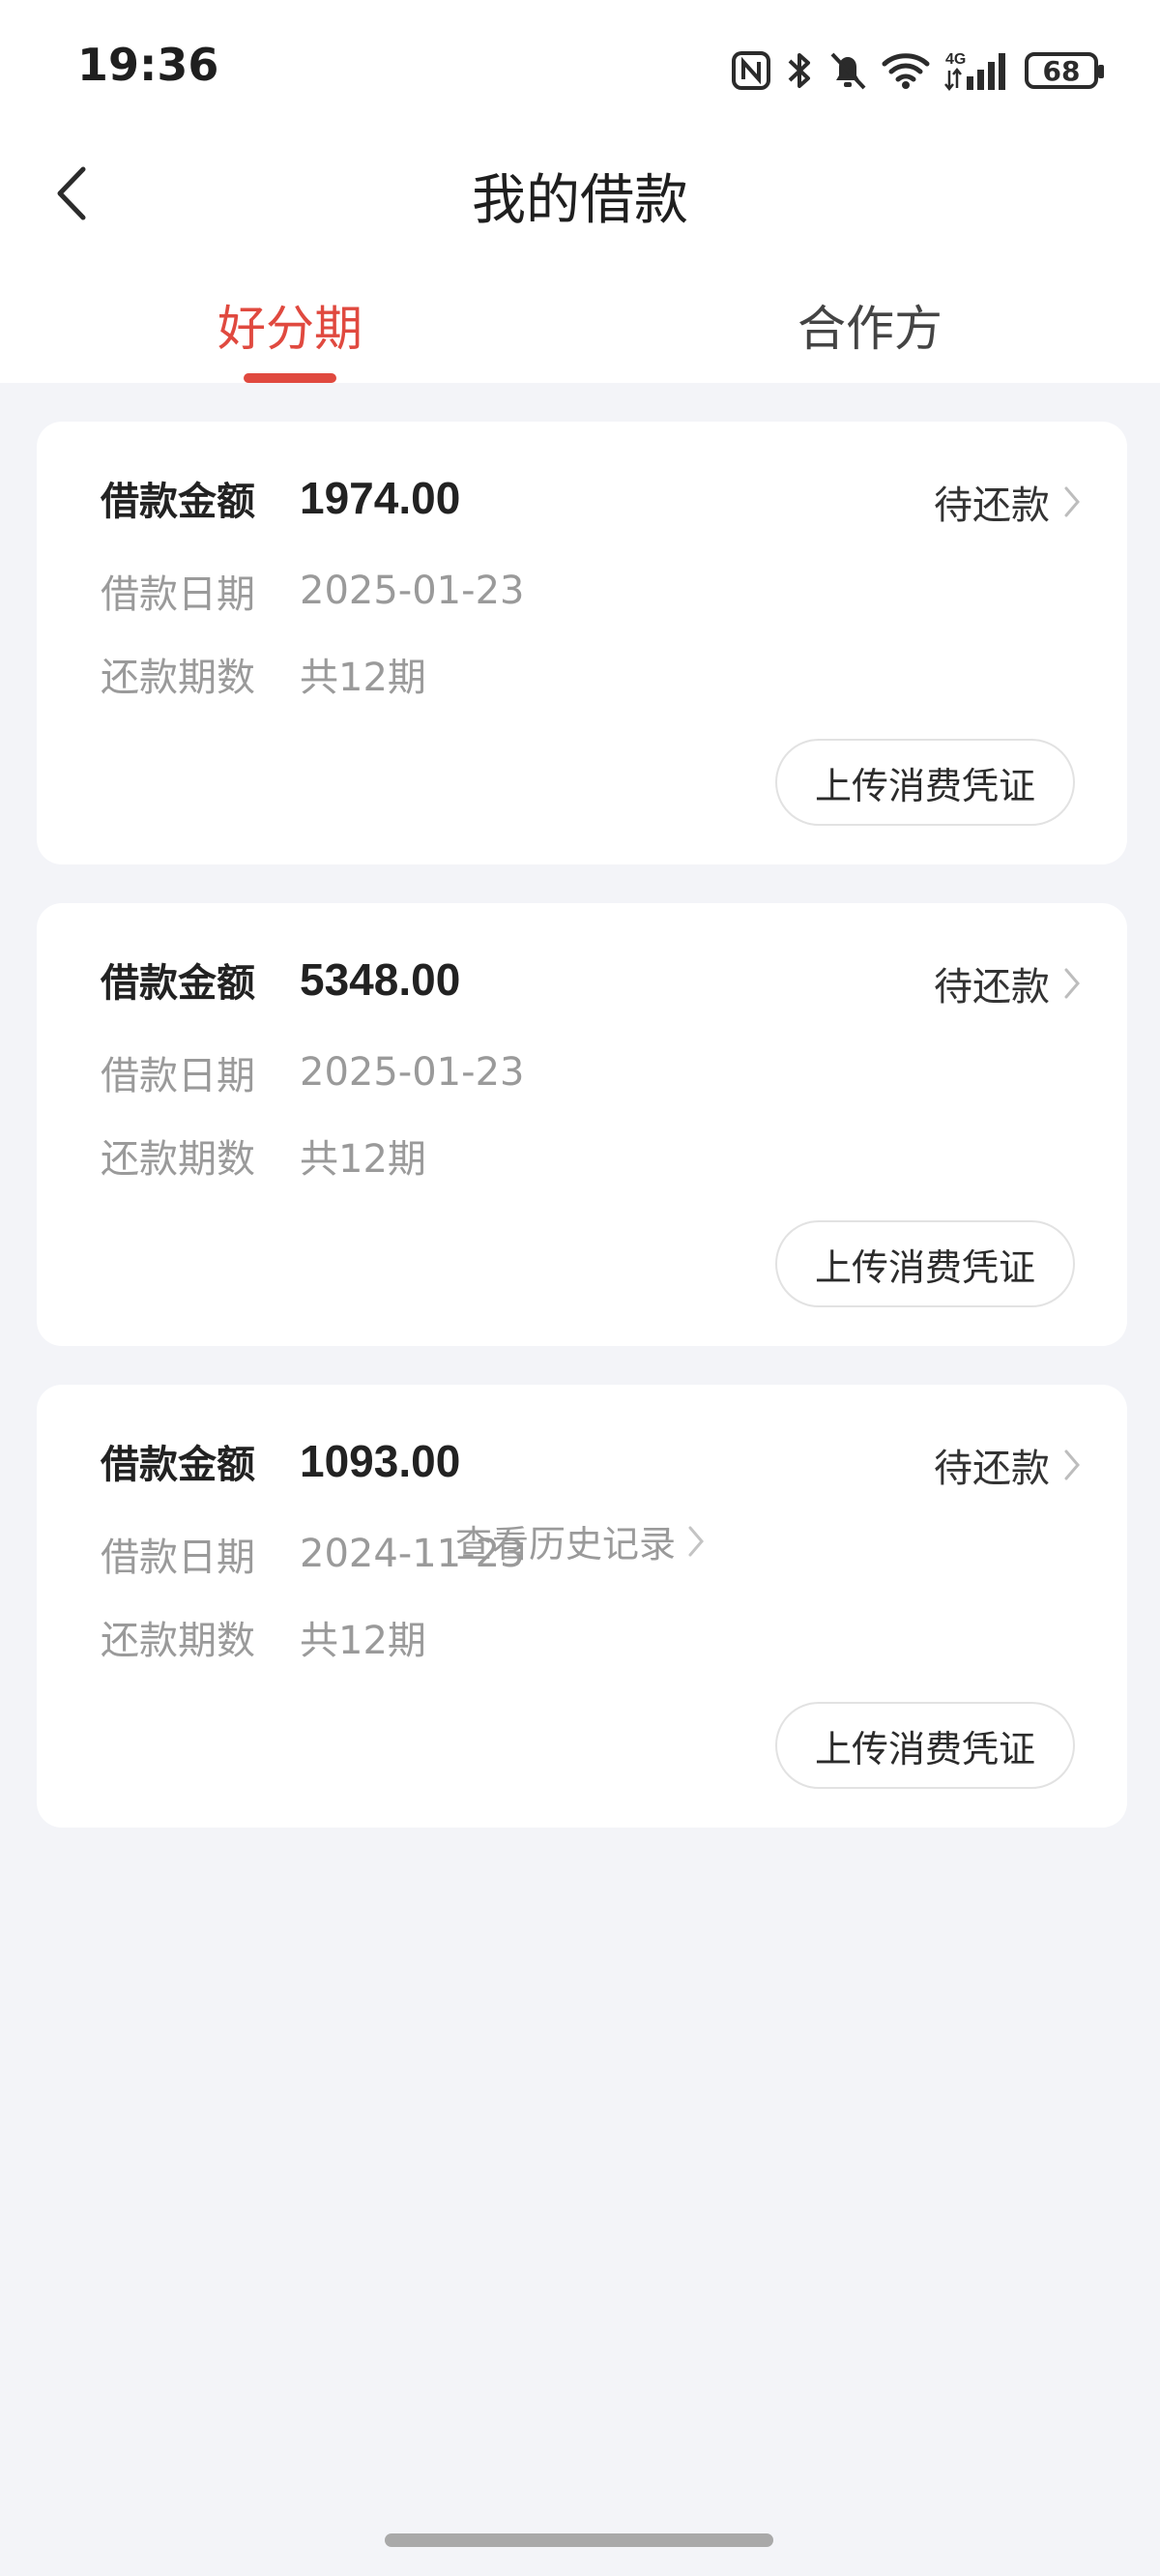 This screenshot has height=2576, width=1160. Describe the element at coordinates (281, 498) in the screenshot. I see `amount-row: 借款金额 1974.00` at that location.